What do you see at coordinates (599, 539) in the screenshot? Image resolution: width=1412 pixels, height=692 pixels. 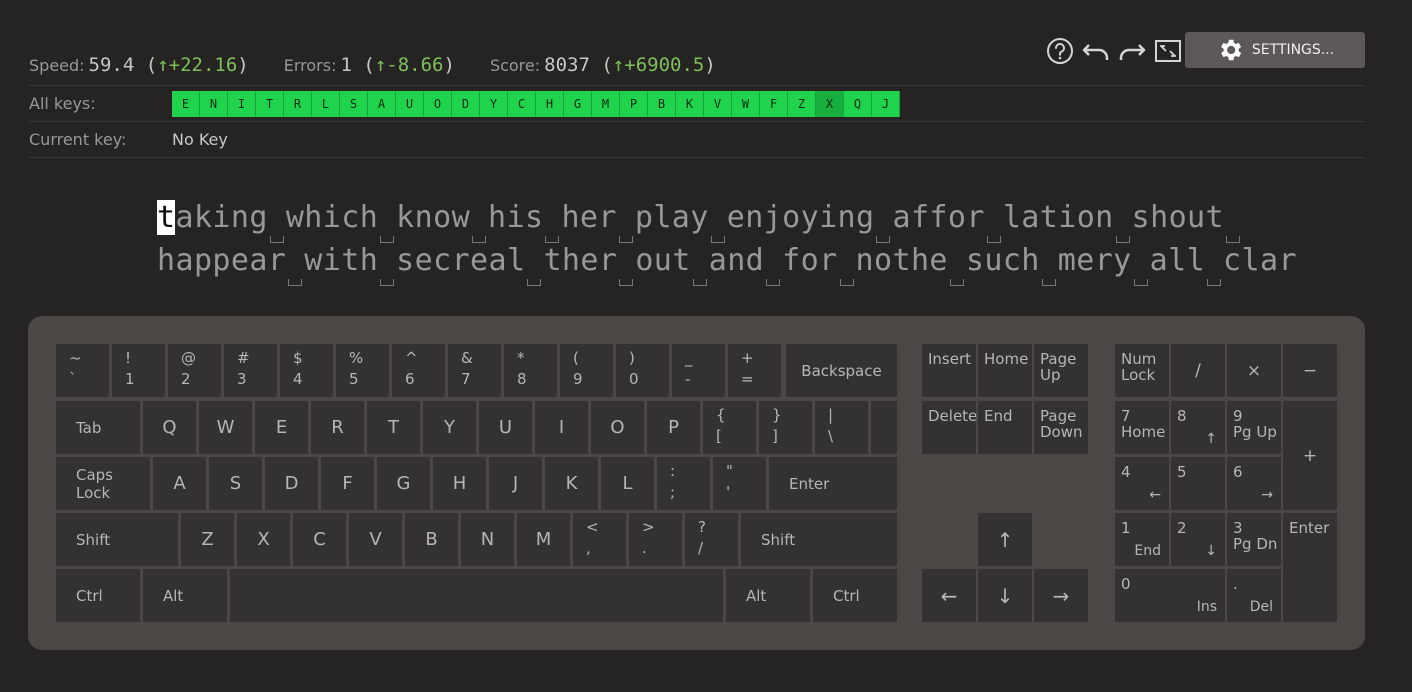 I see `key-punct-0: <,` at bounding box center [599, 539].